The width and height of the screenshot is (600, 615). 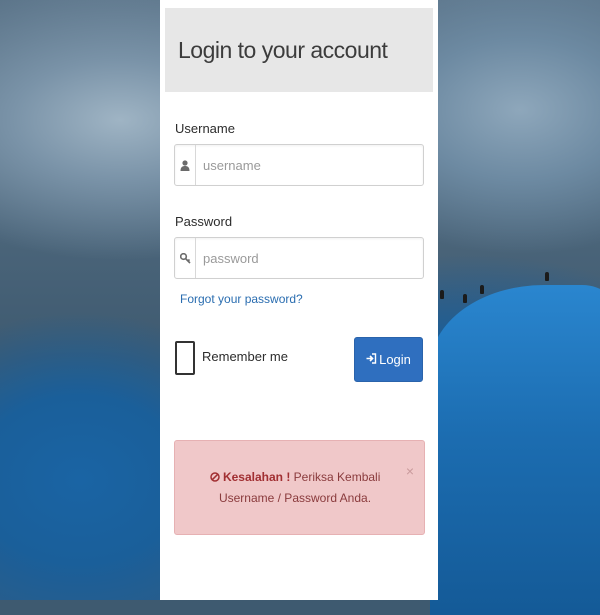 I want to click on username-input, so click(x=300, y=165).